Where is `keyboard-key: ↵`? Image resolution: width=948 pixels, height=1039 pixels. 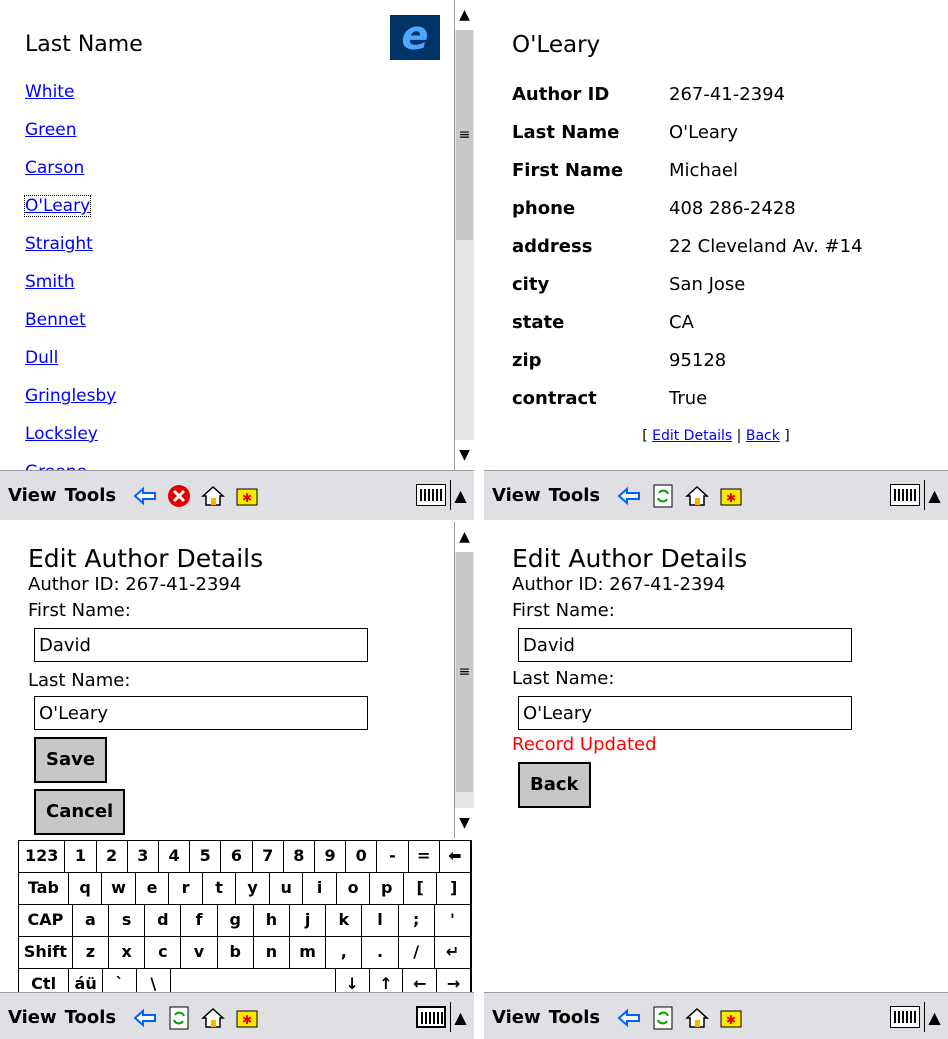
keyboard-key: ↵ is located at coordinates (453, 953).